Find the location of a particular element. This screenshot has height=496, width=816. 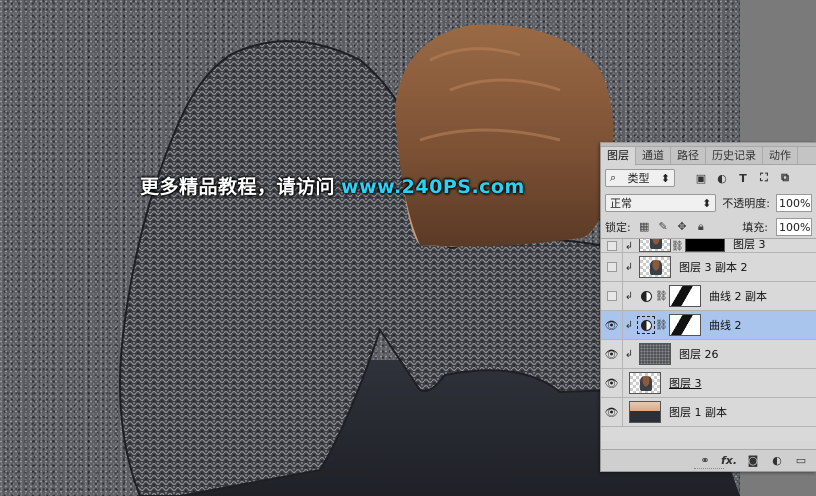

layer-name: 图层 1 副本 is located at coordinates (698, 412).